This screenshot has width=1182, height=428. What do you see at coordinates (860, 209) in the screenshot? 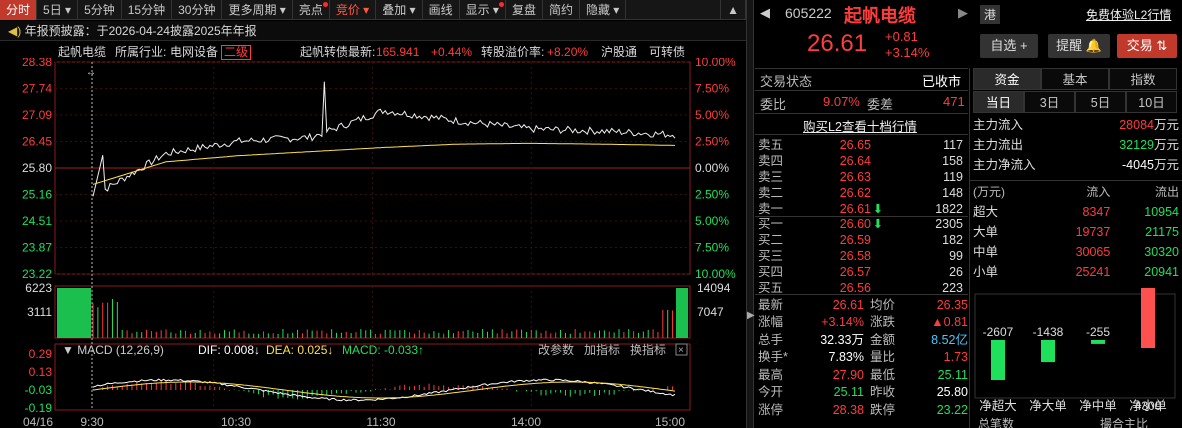
I see `asks-row: 卖一 26.61 ⬇ 1822` at bounding box center [860, 209].